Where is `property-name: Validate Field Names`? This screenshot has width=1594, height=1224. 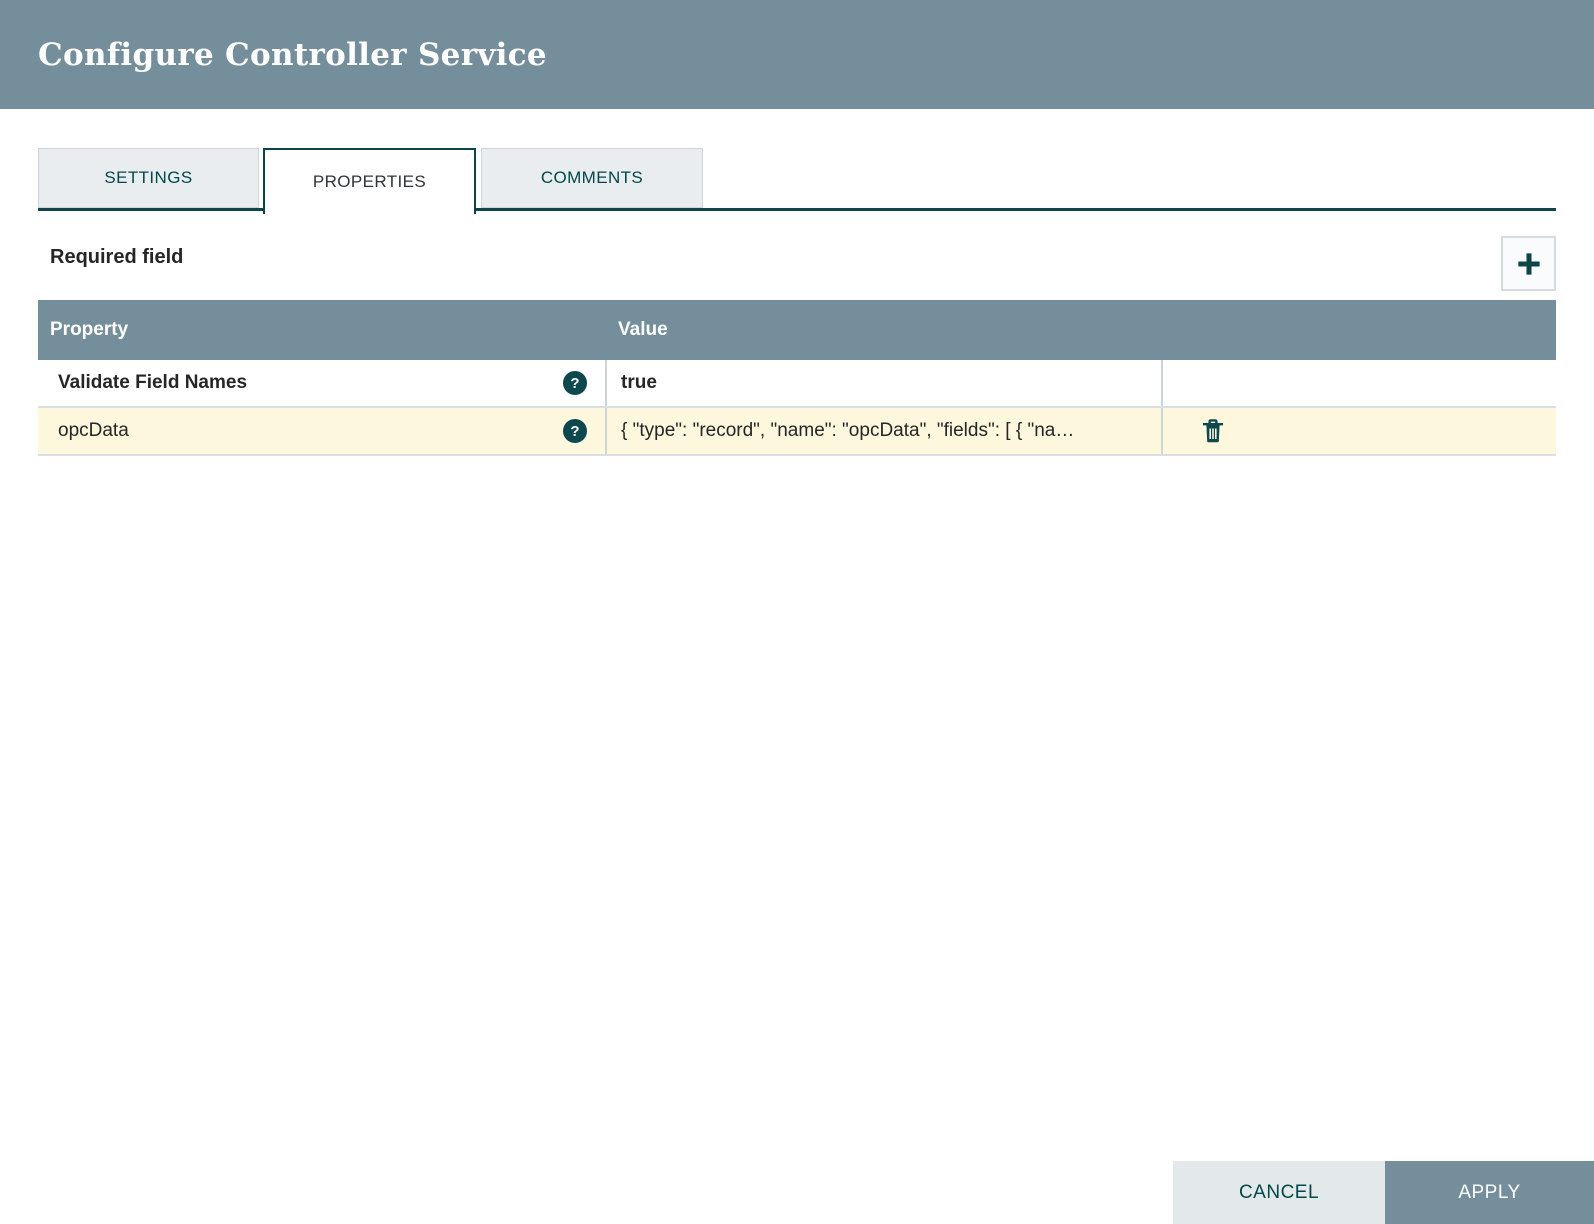 property-name: Validate Field Names is located at coordinates (153, 382).